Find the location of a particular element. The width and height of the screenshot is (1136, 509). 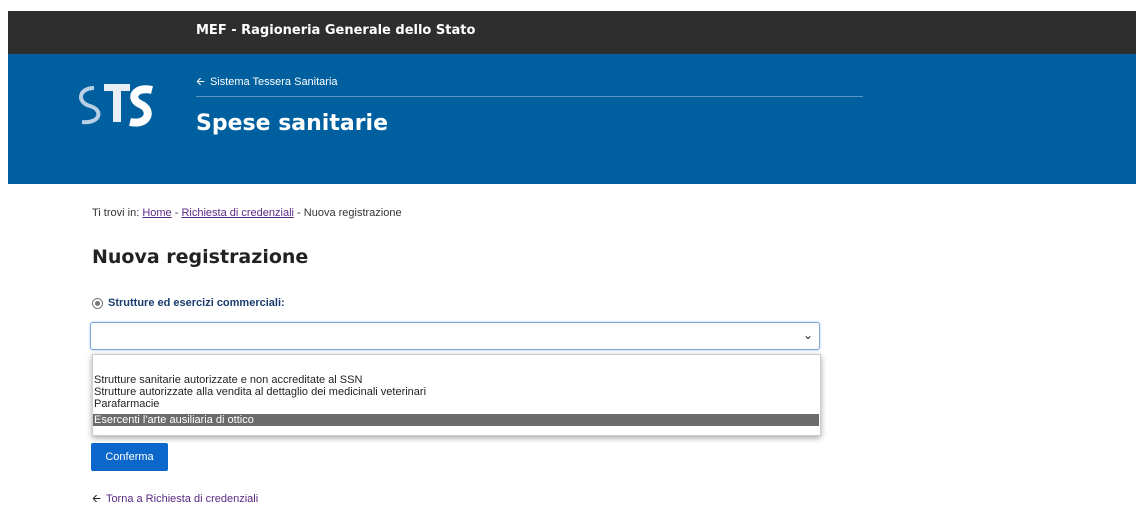

header-divider is located at coordinates (529, 96).